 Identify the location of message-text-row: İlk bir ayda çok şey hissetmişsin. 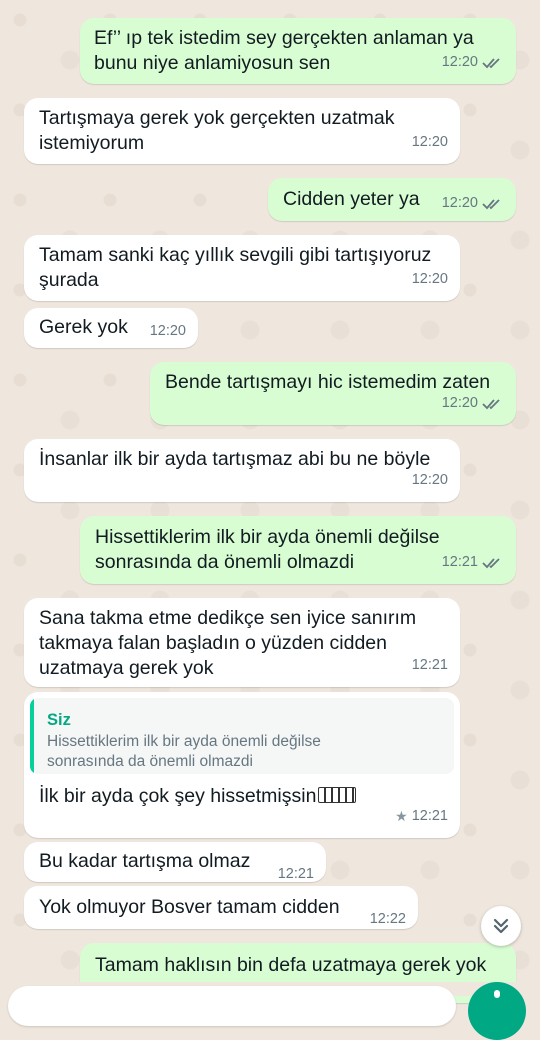
(198, 796).